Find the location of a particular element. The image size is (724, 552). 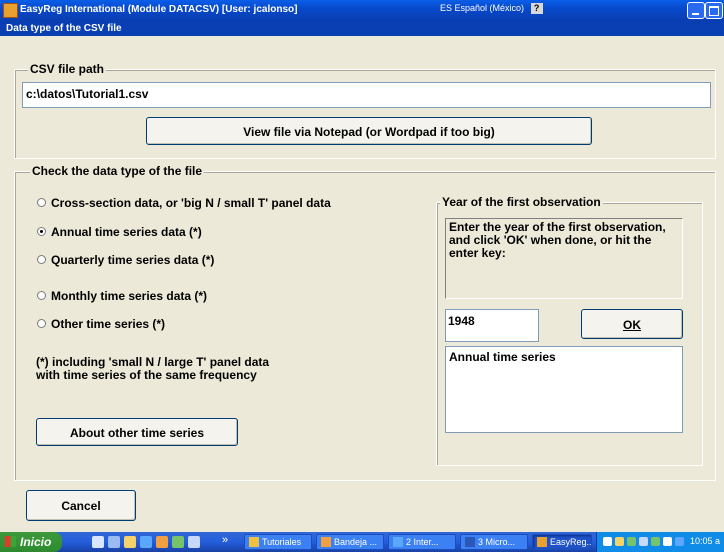

language-bar: ES Español (México) ? is located at coordinates (491, 8).